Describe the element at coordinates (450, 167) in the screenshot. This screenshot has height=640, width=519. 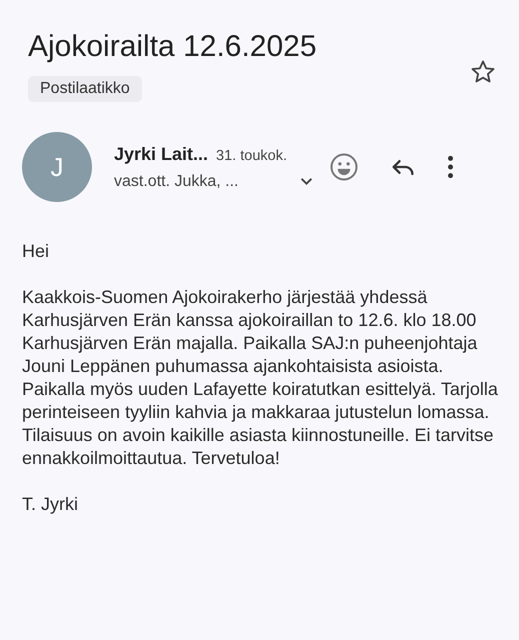
I see `more-options-icon` at that location.